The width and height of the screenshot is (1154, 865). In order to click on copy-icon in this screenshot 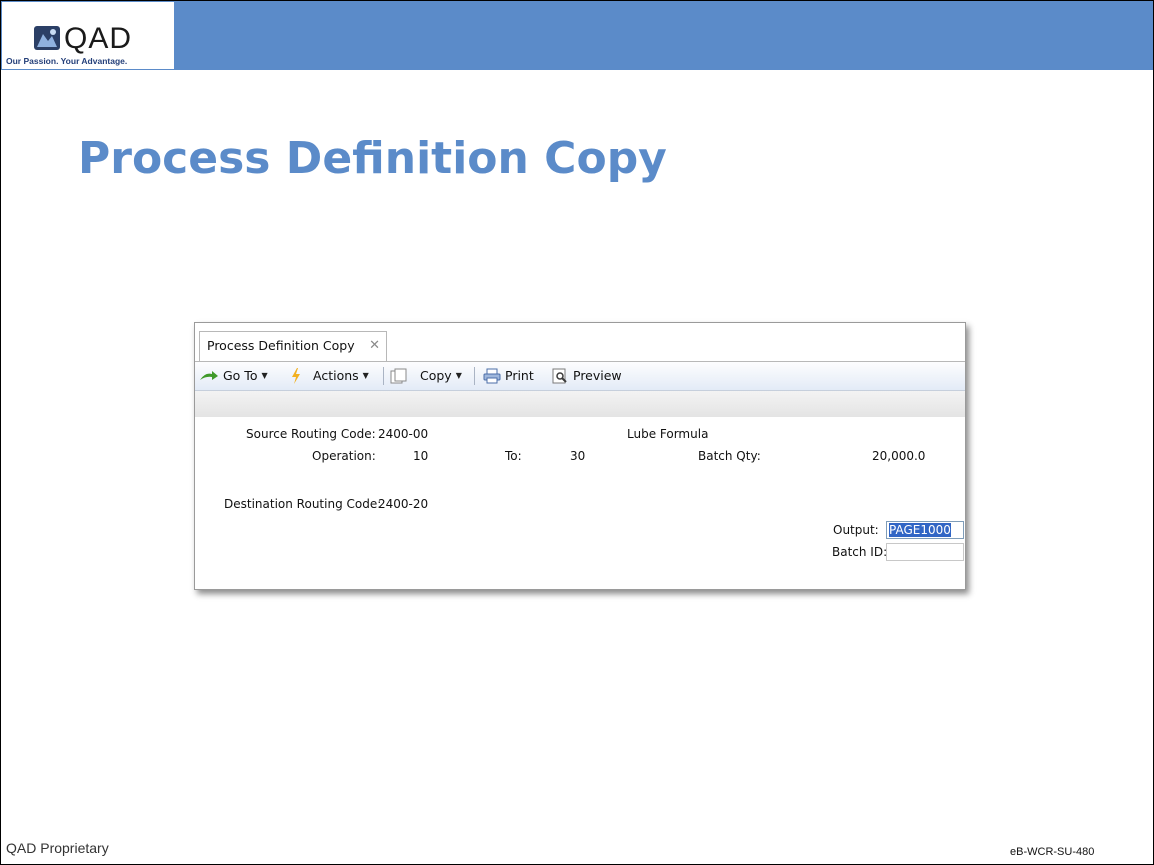, I will do `click(398, 376)`.